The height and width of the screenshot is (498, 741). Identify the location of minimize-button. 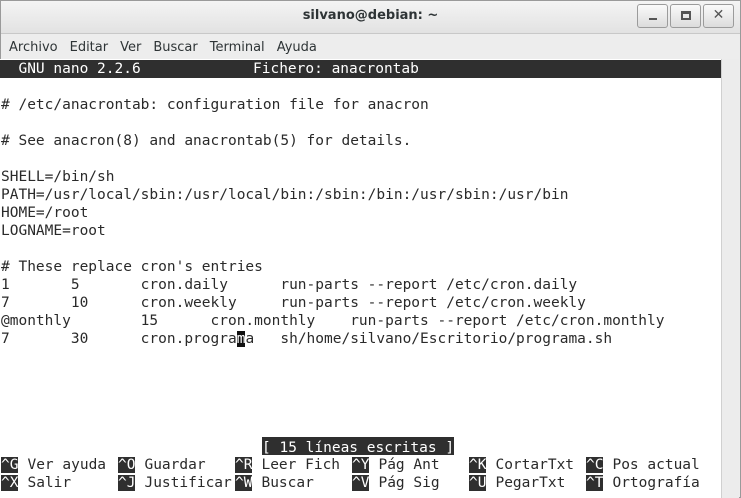
(652, 16).